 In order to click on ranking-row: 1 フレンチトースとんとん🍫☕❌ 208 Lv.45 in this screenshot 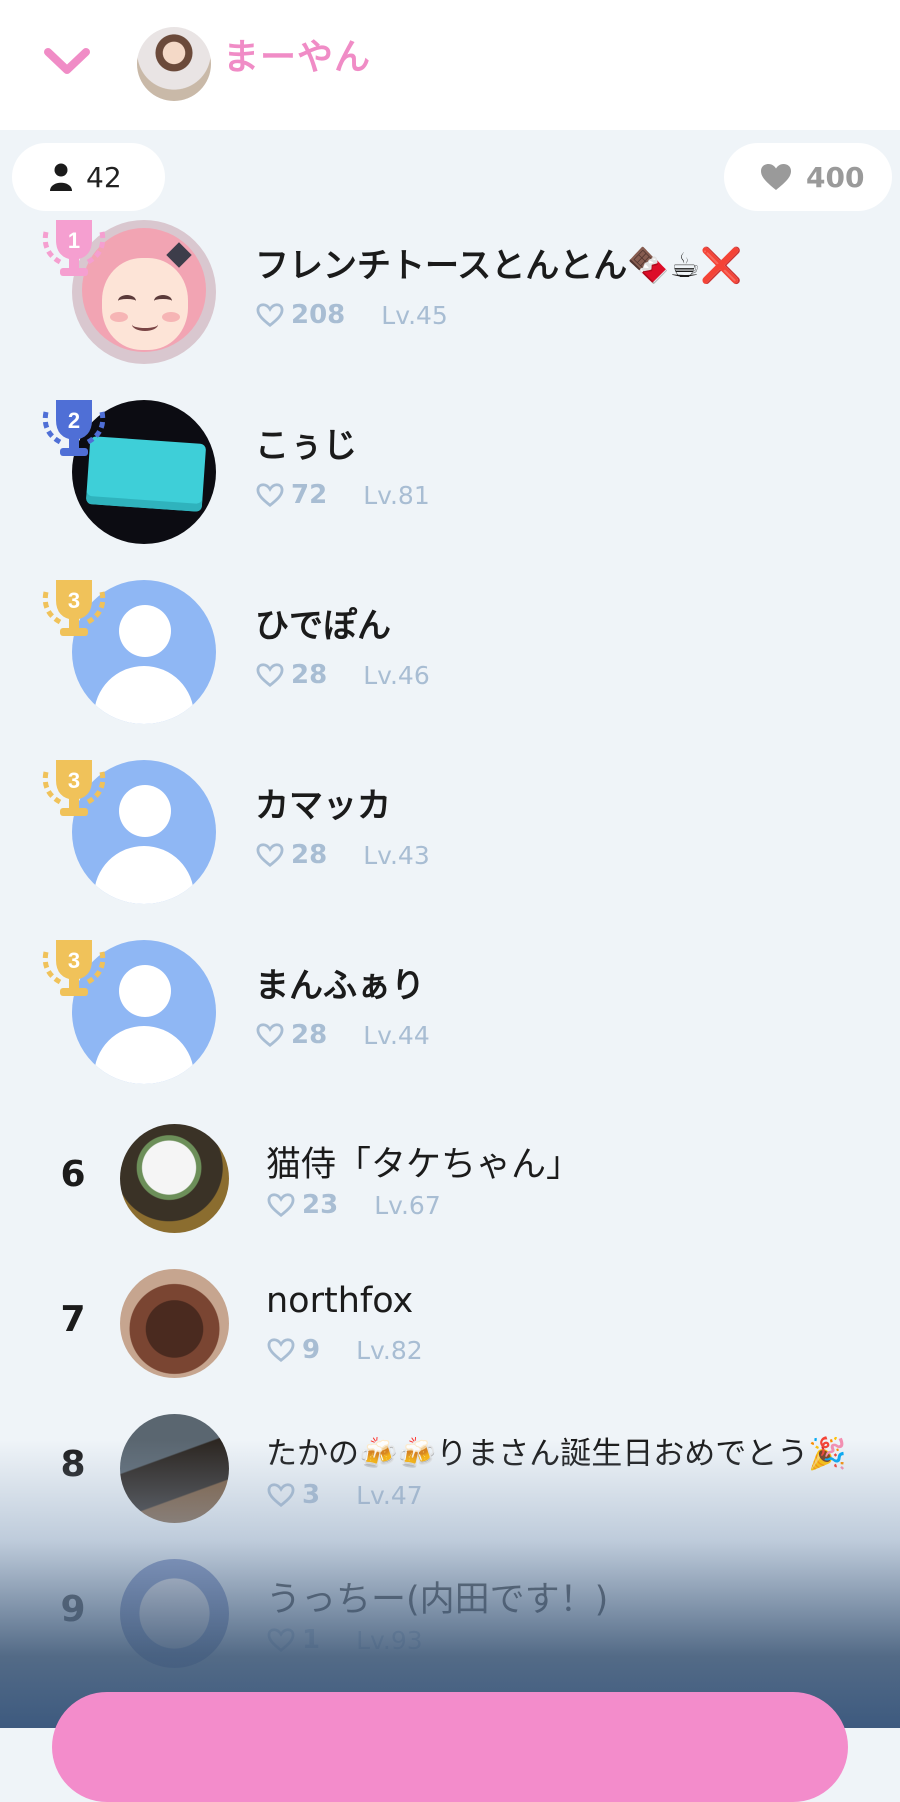, I will do `click(450, 293)`.